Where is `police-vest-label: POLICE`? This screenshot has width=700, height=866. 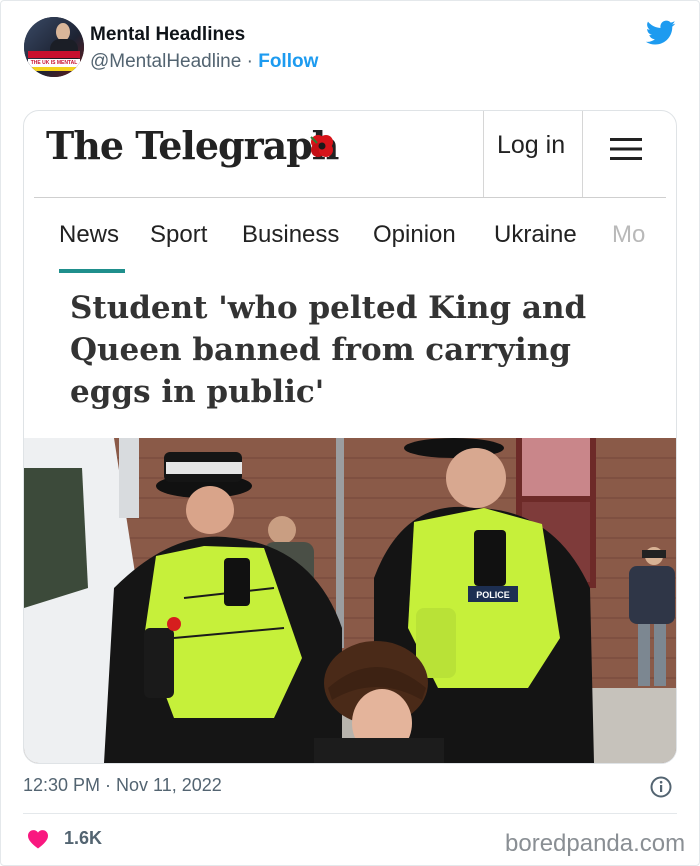
police-vest-label: POLICE is located at coordinates (493, 595).